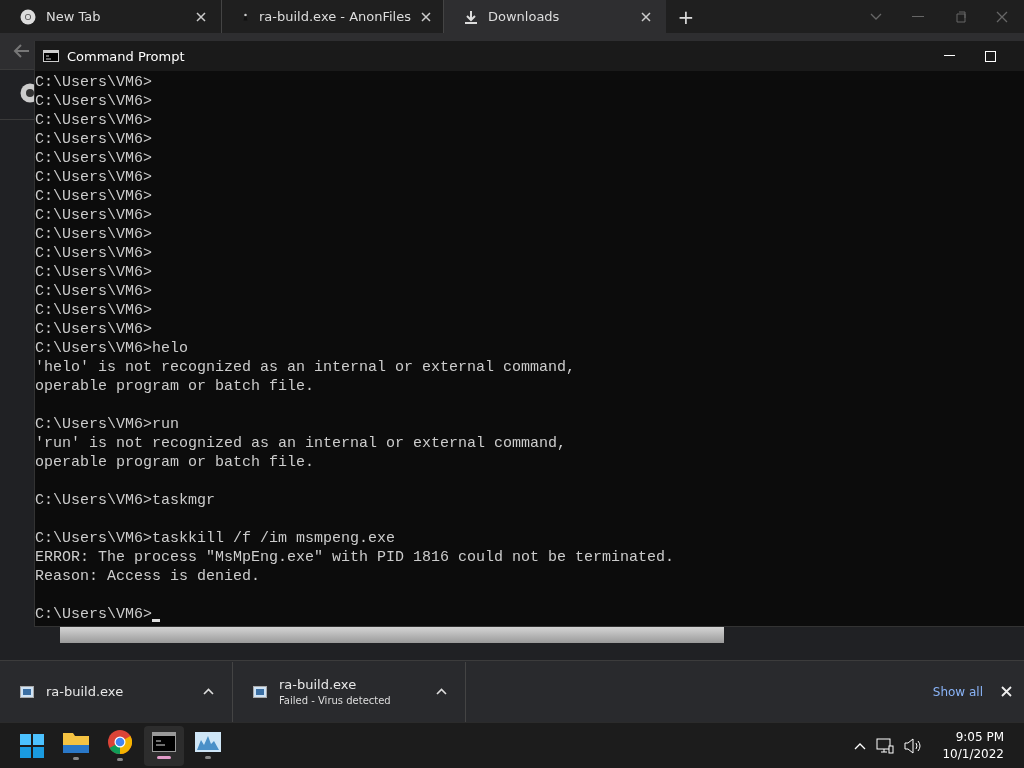 The height and width of the screenshot is (768, 1024). I want to click on console-line: C:\Users\VM6>helo, so click(112, 348).